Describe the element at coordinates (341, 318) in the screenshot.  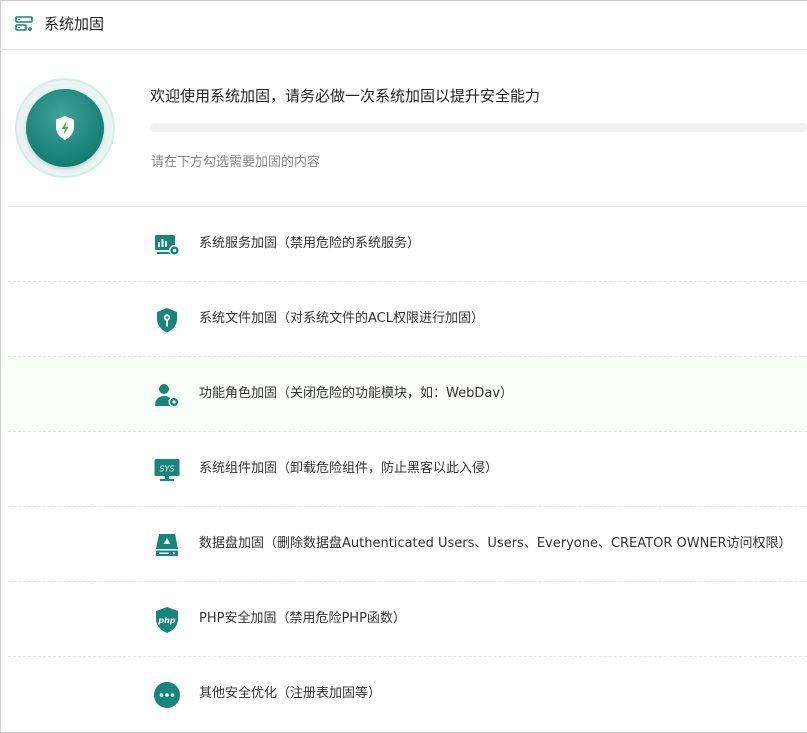
I see `list-item-label: 系统文件加固（对系统文件的ACL权限进行加固）` at that location.